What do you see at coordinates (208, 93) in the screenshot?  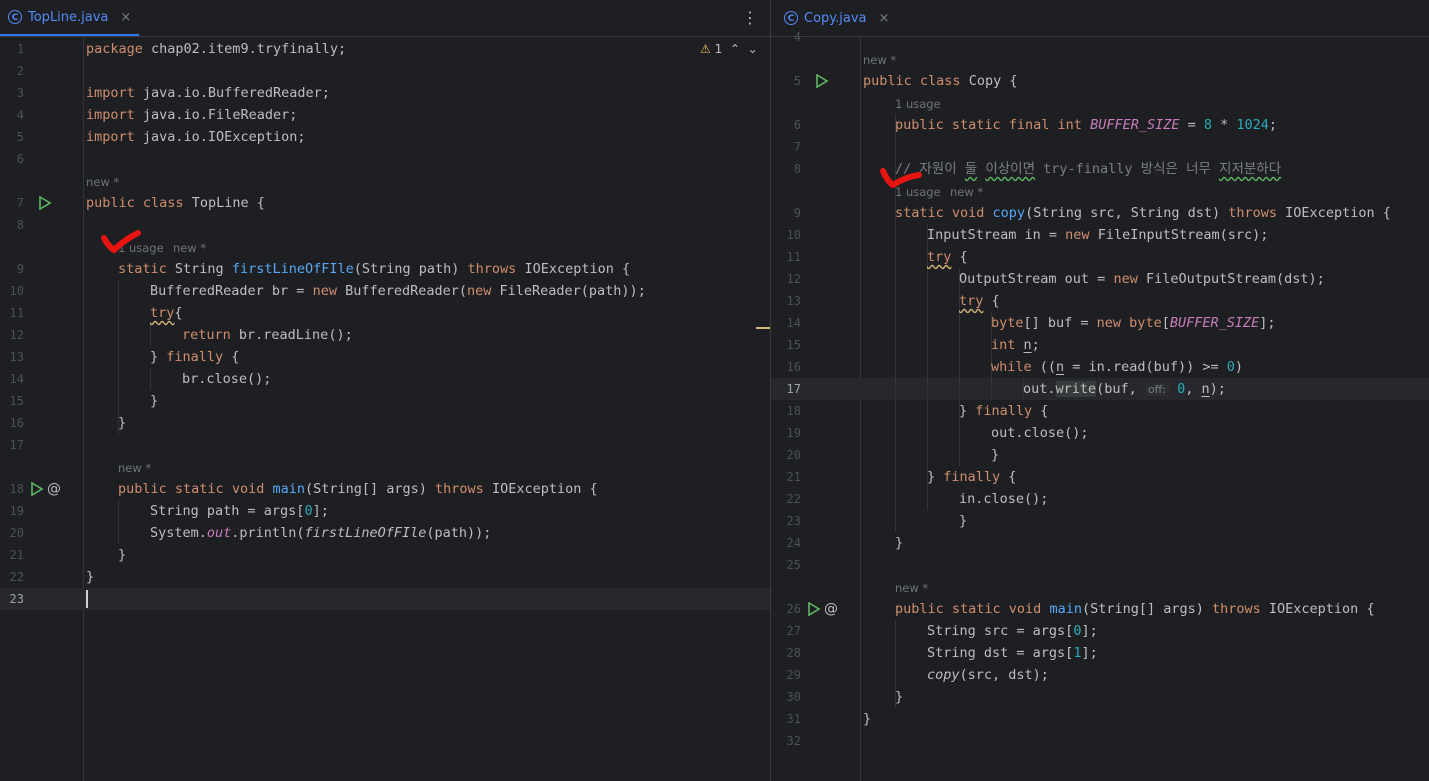 I see `code-line: import java.io.BufferedReader;` at bounding box center [208, 93].